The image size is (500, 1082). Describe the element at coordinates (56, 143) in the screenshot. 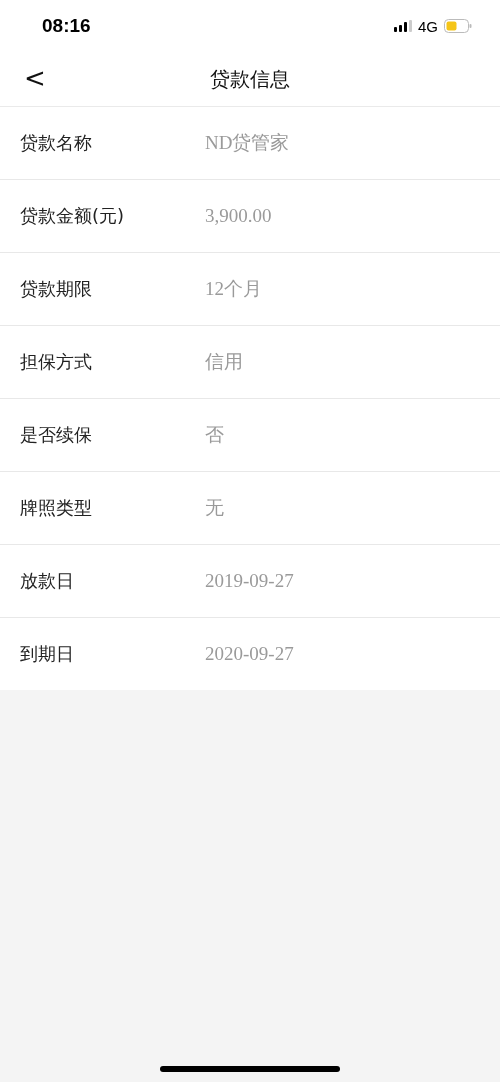

I see `field-label: 贷款名称` at that location.